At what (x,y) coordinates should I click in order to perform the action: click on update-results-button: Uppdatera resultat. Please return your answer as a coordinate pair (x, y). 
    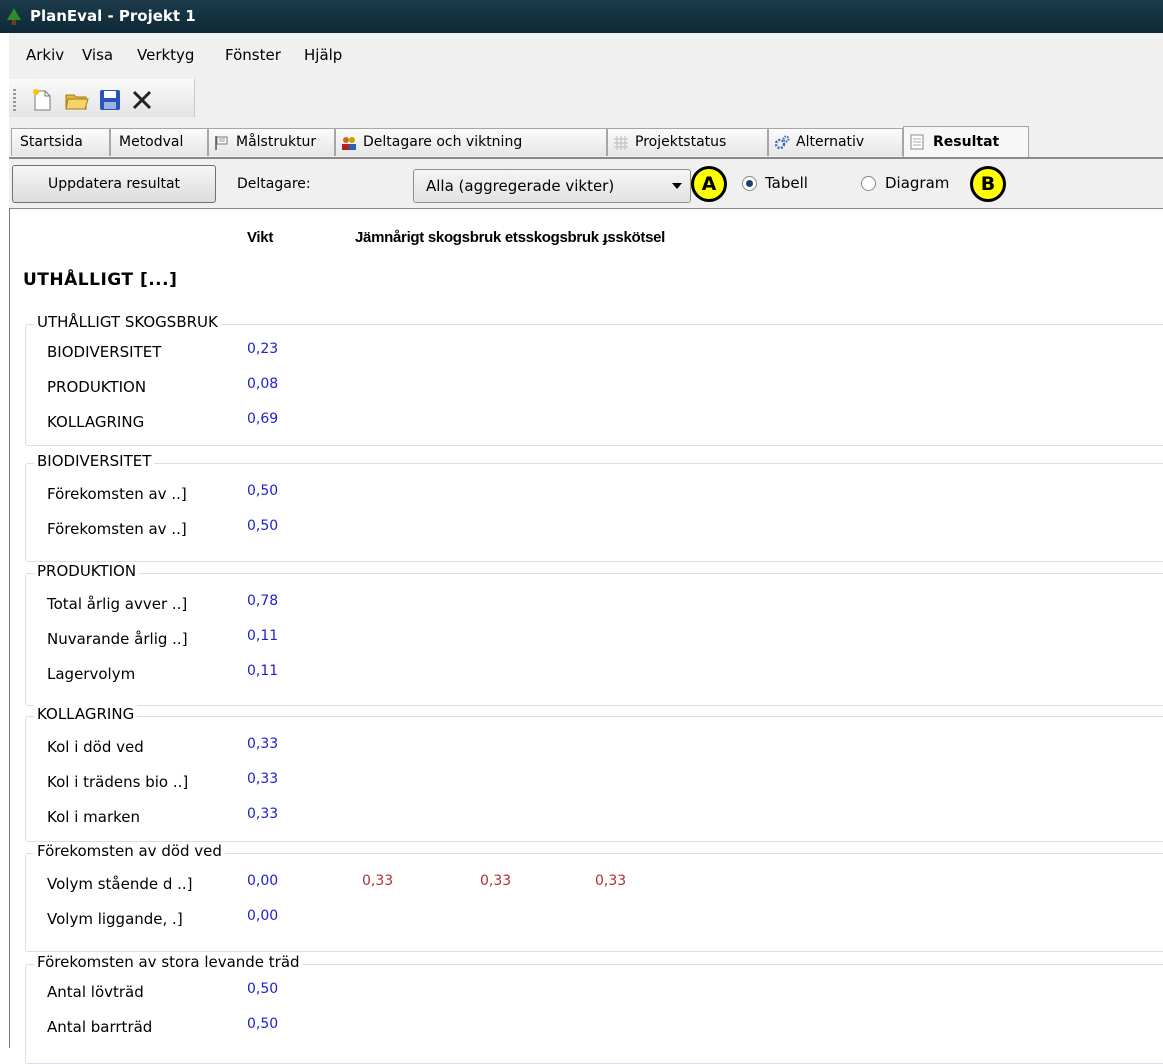
    Looking at the image, I should click on (114, 184).